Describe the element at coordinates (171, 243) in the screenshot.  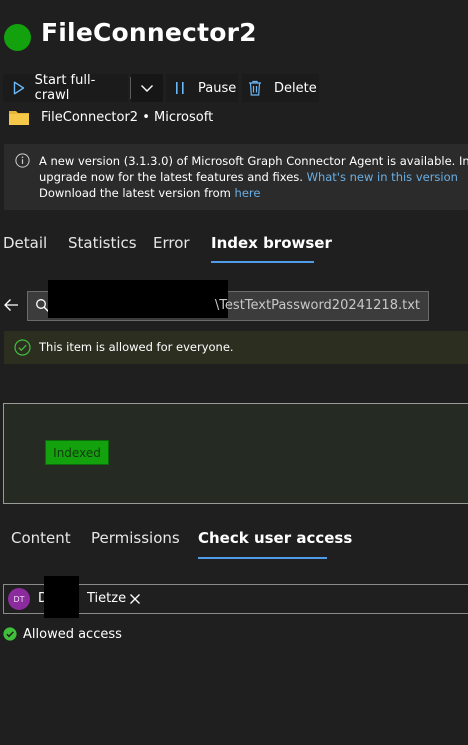
I see `tab-error: Error` at that location.